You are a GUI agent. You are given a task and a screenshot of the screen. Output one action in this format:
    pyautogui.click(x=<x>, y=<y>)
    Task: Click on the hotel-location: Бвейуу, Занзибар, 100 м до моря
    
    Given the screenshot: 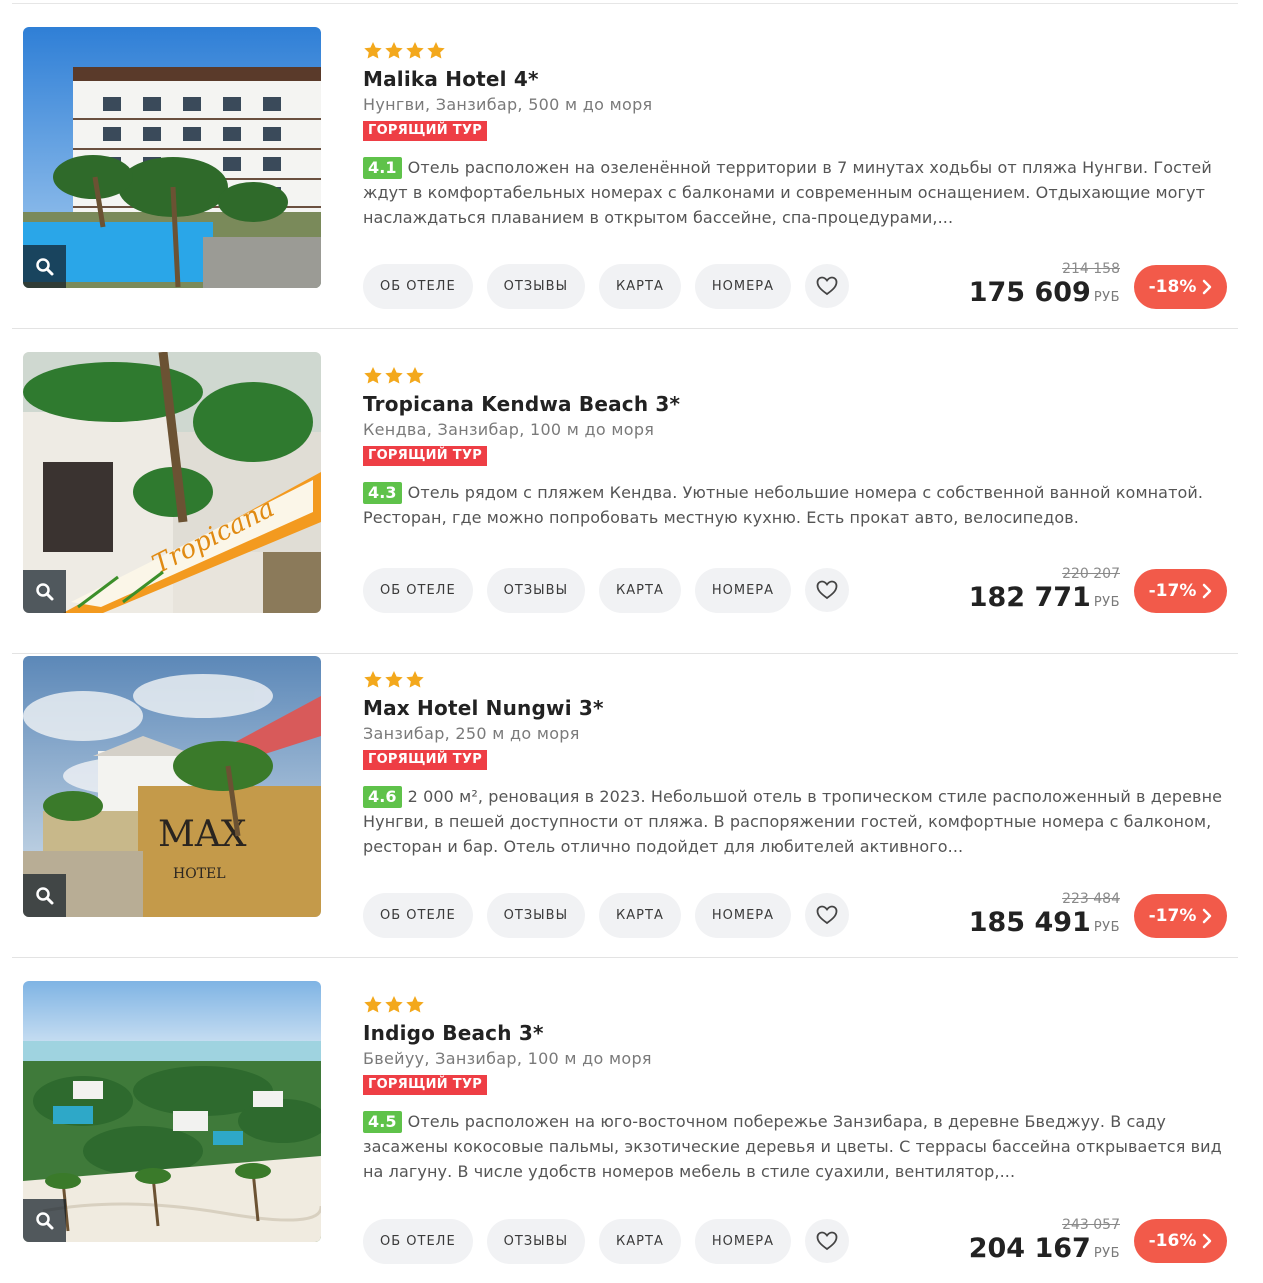 What is the action you would take?
    pyautogui.click(x=507, y=1058)
    